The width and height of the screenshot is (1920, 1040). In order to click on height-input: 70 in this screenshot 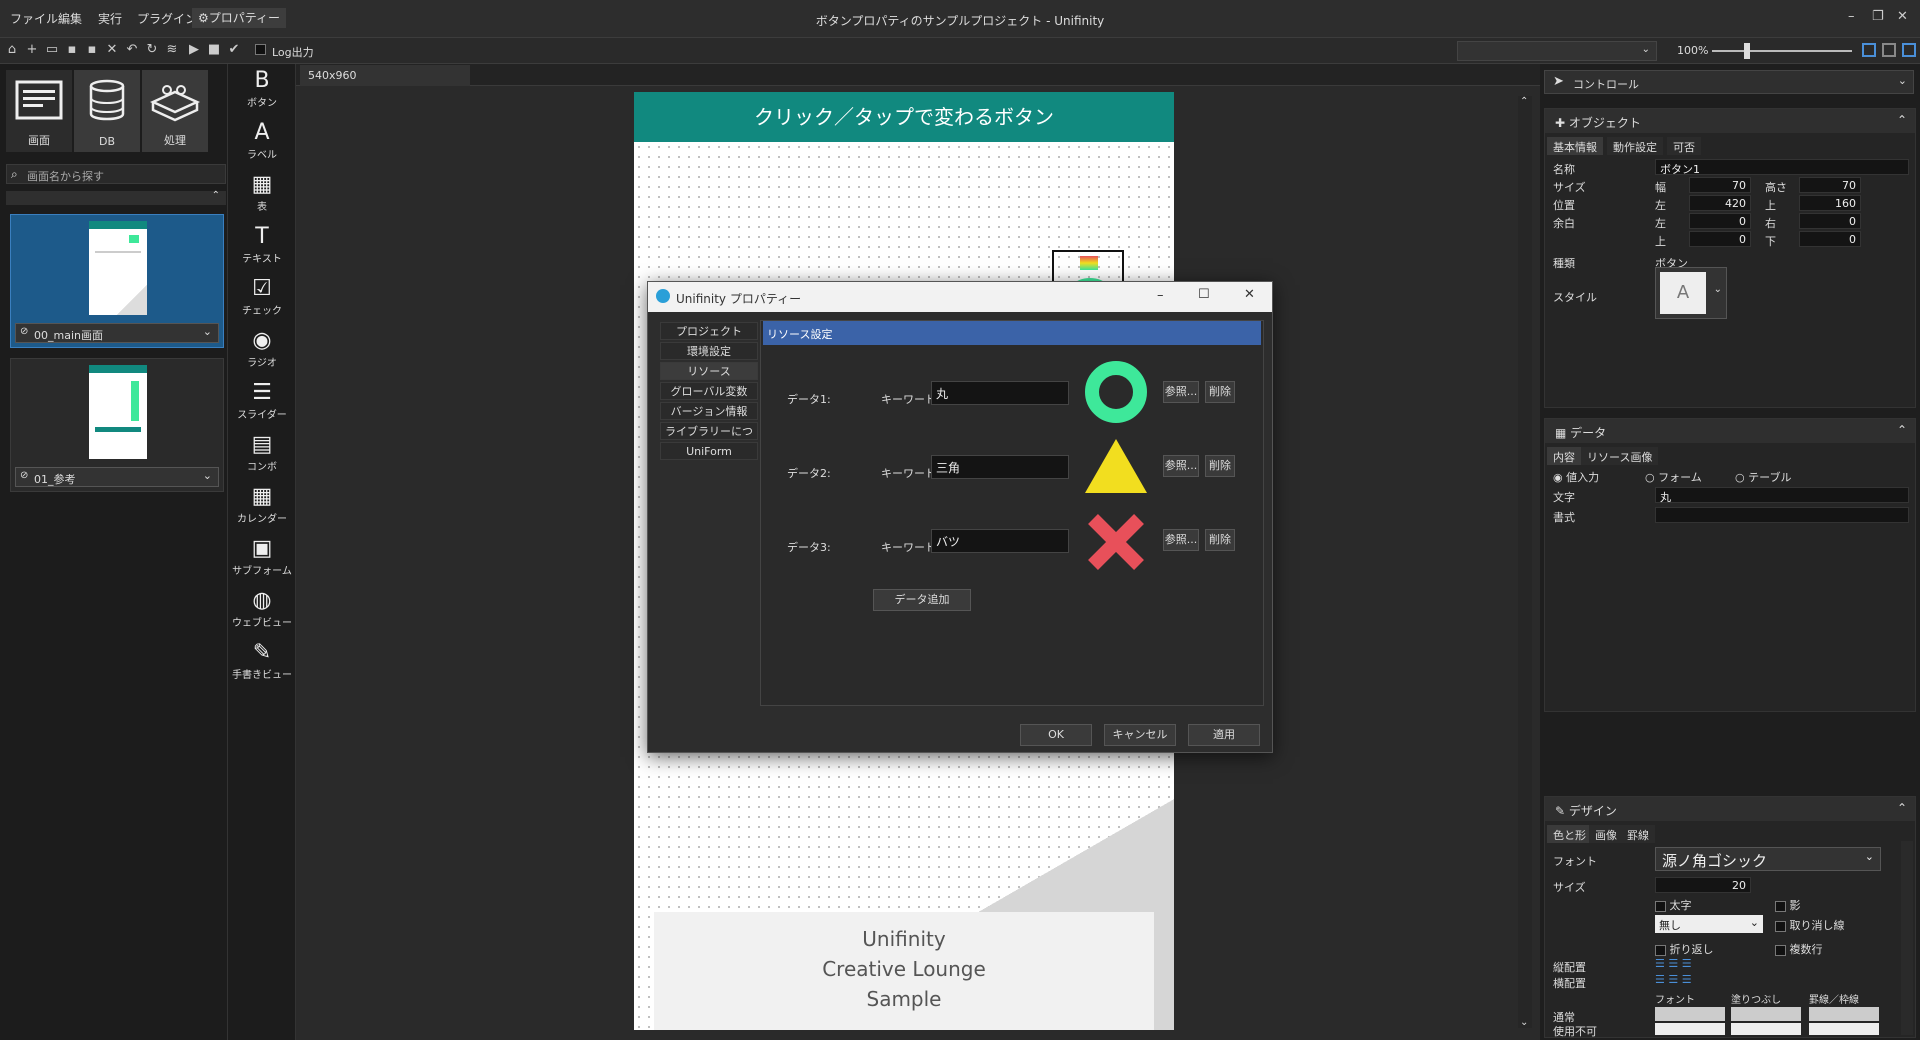, I will do `click(1830, 185)`.